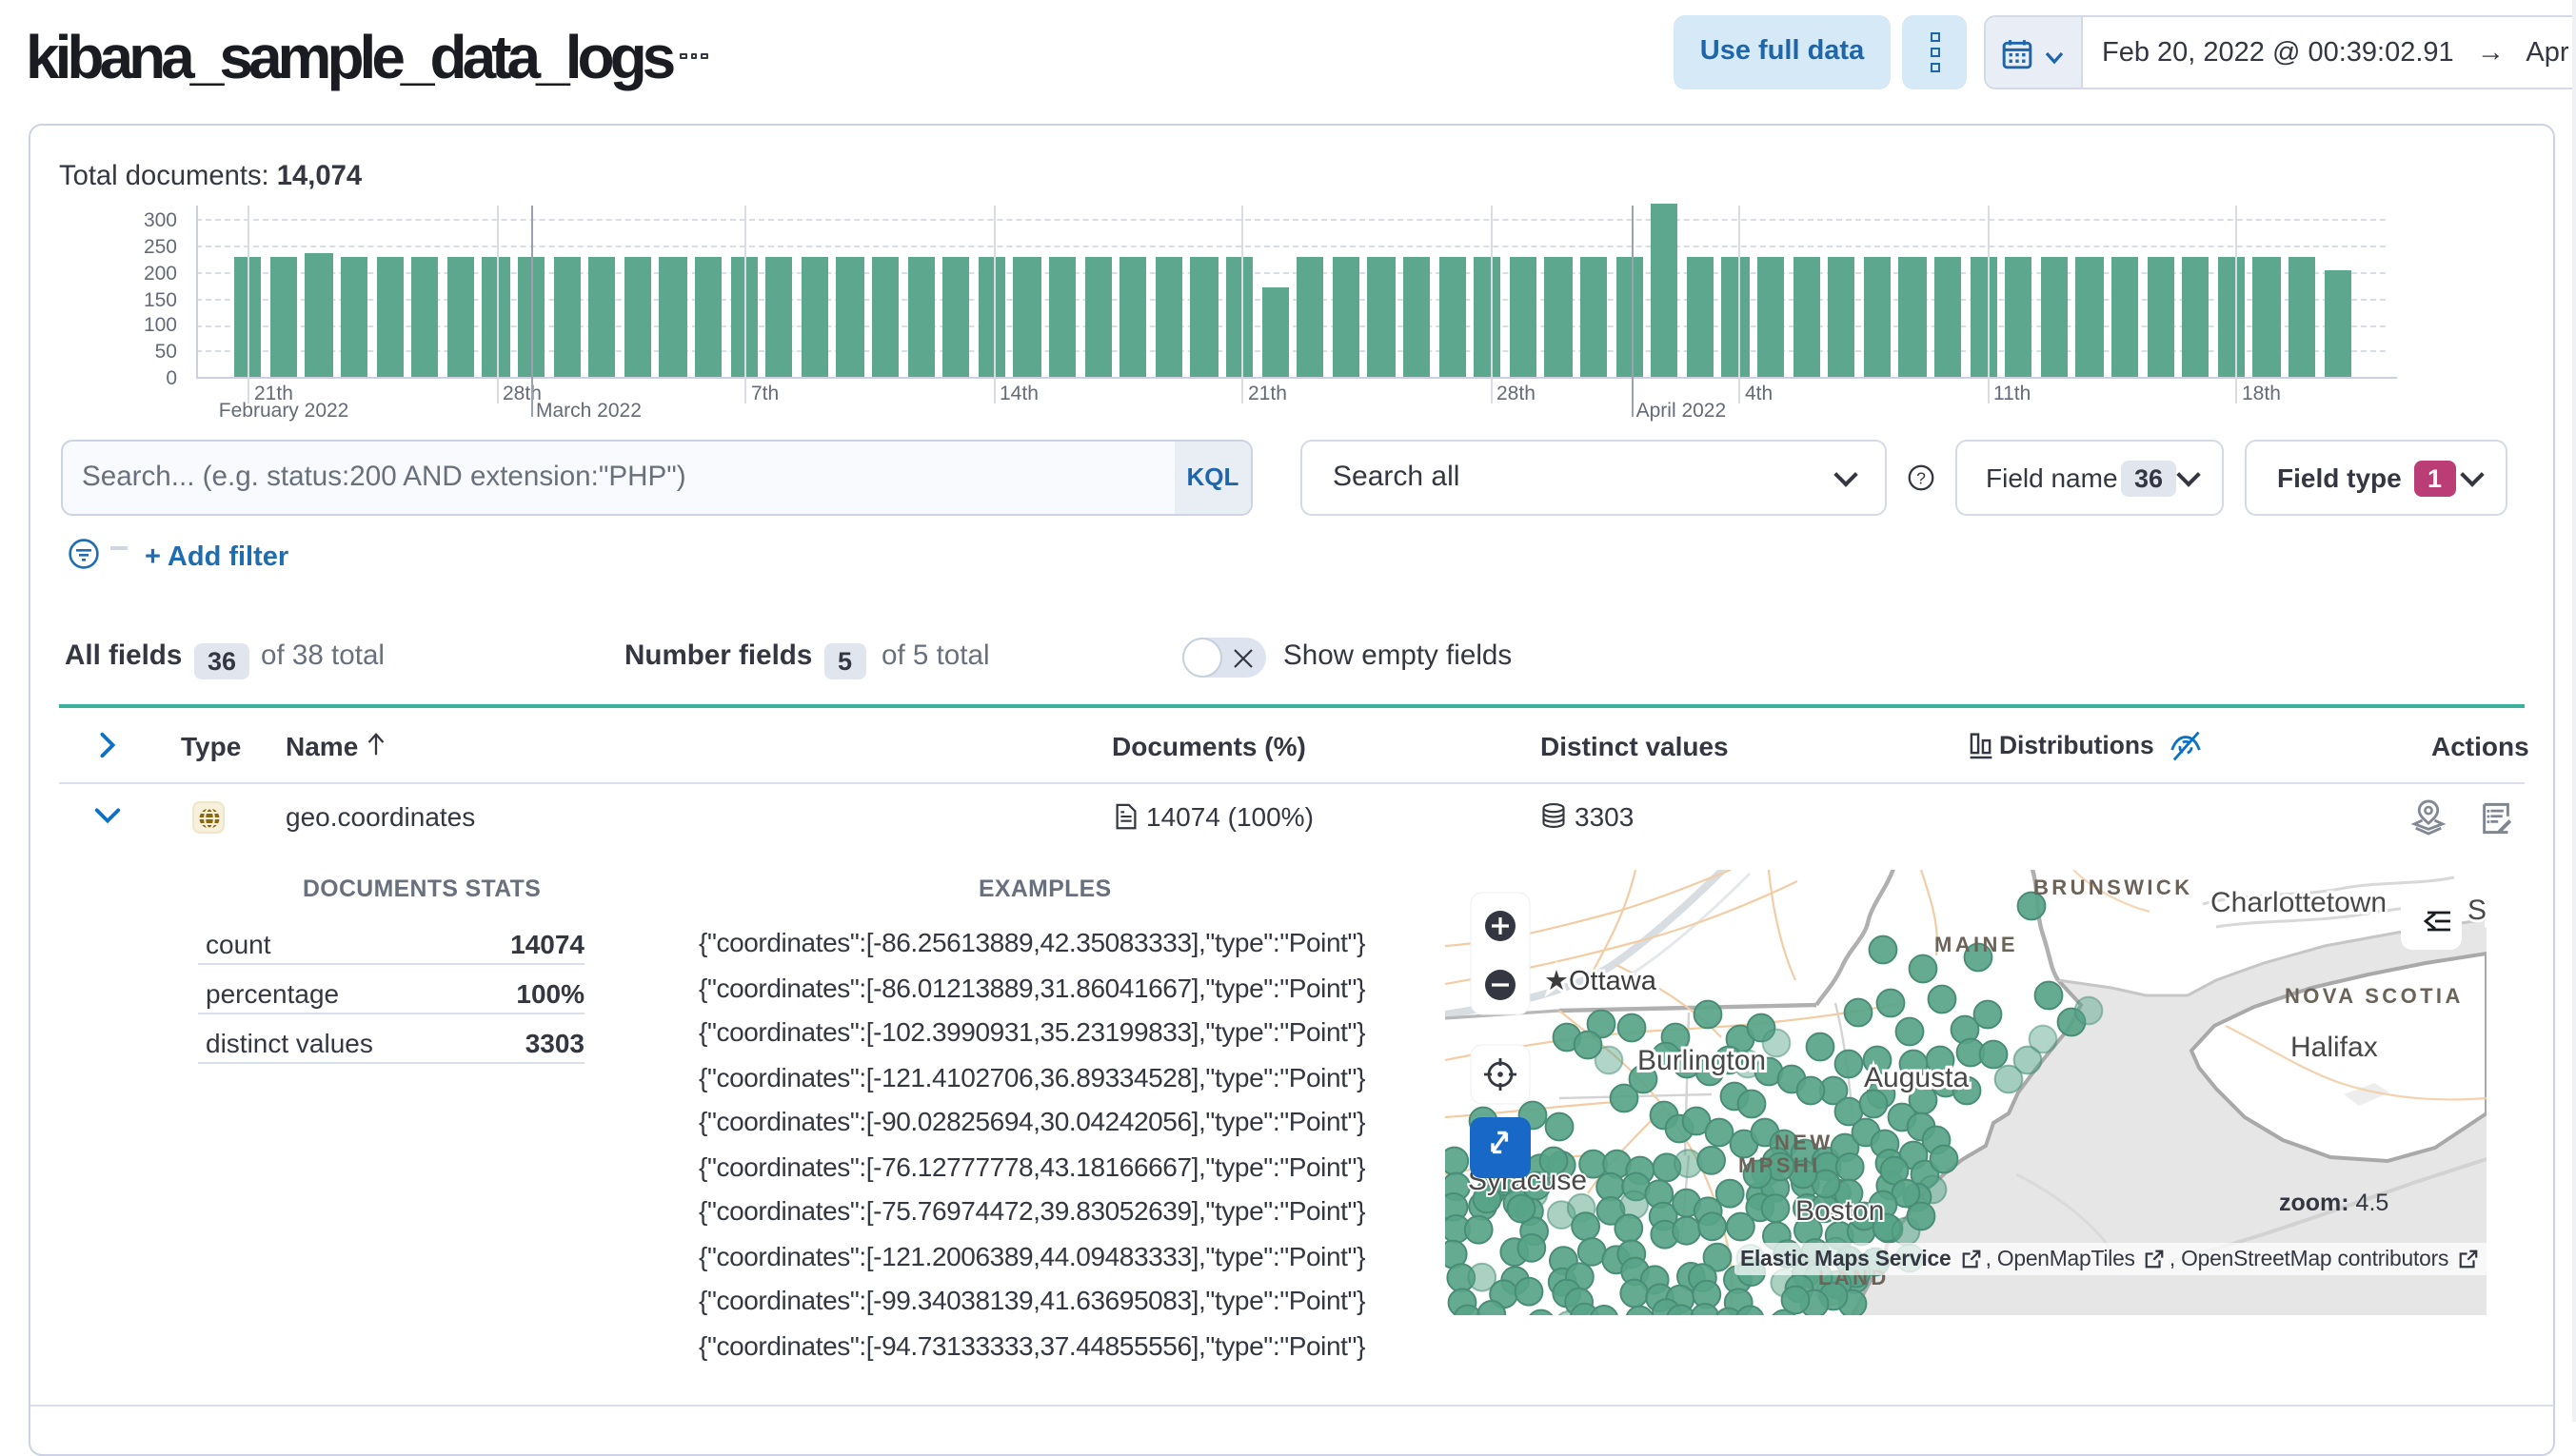  I want to click on svg-text: BRUNSWICK, so click(2112, 887).